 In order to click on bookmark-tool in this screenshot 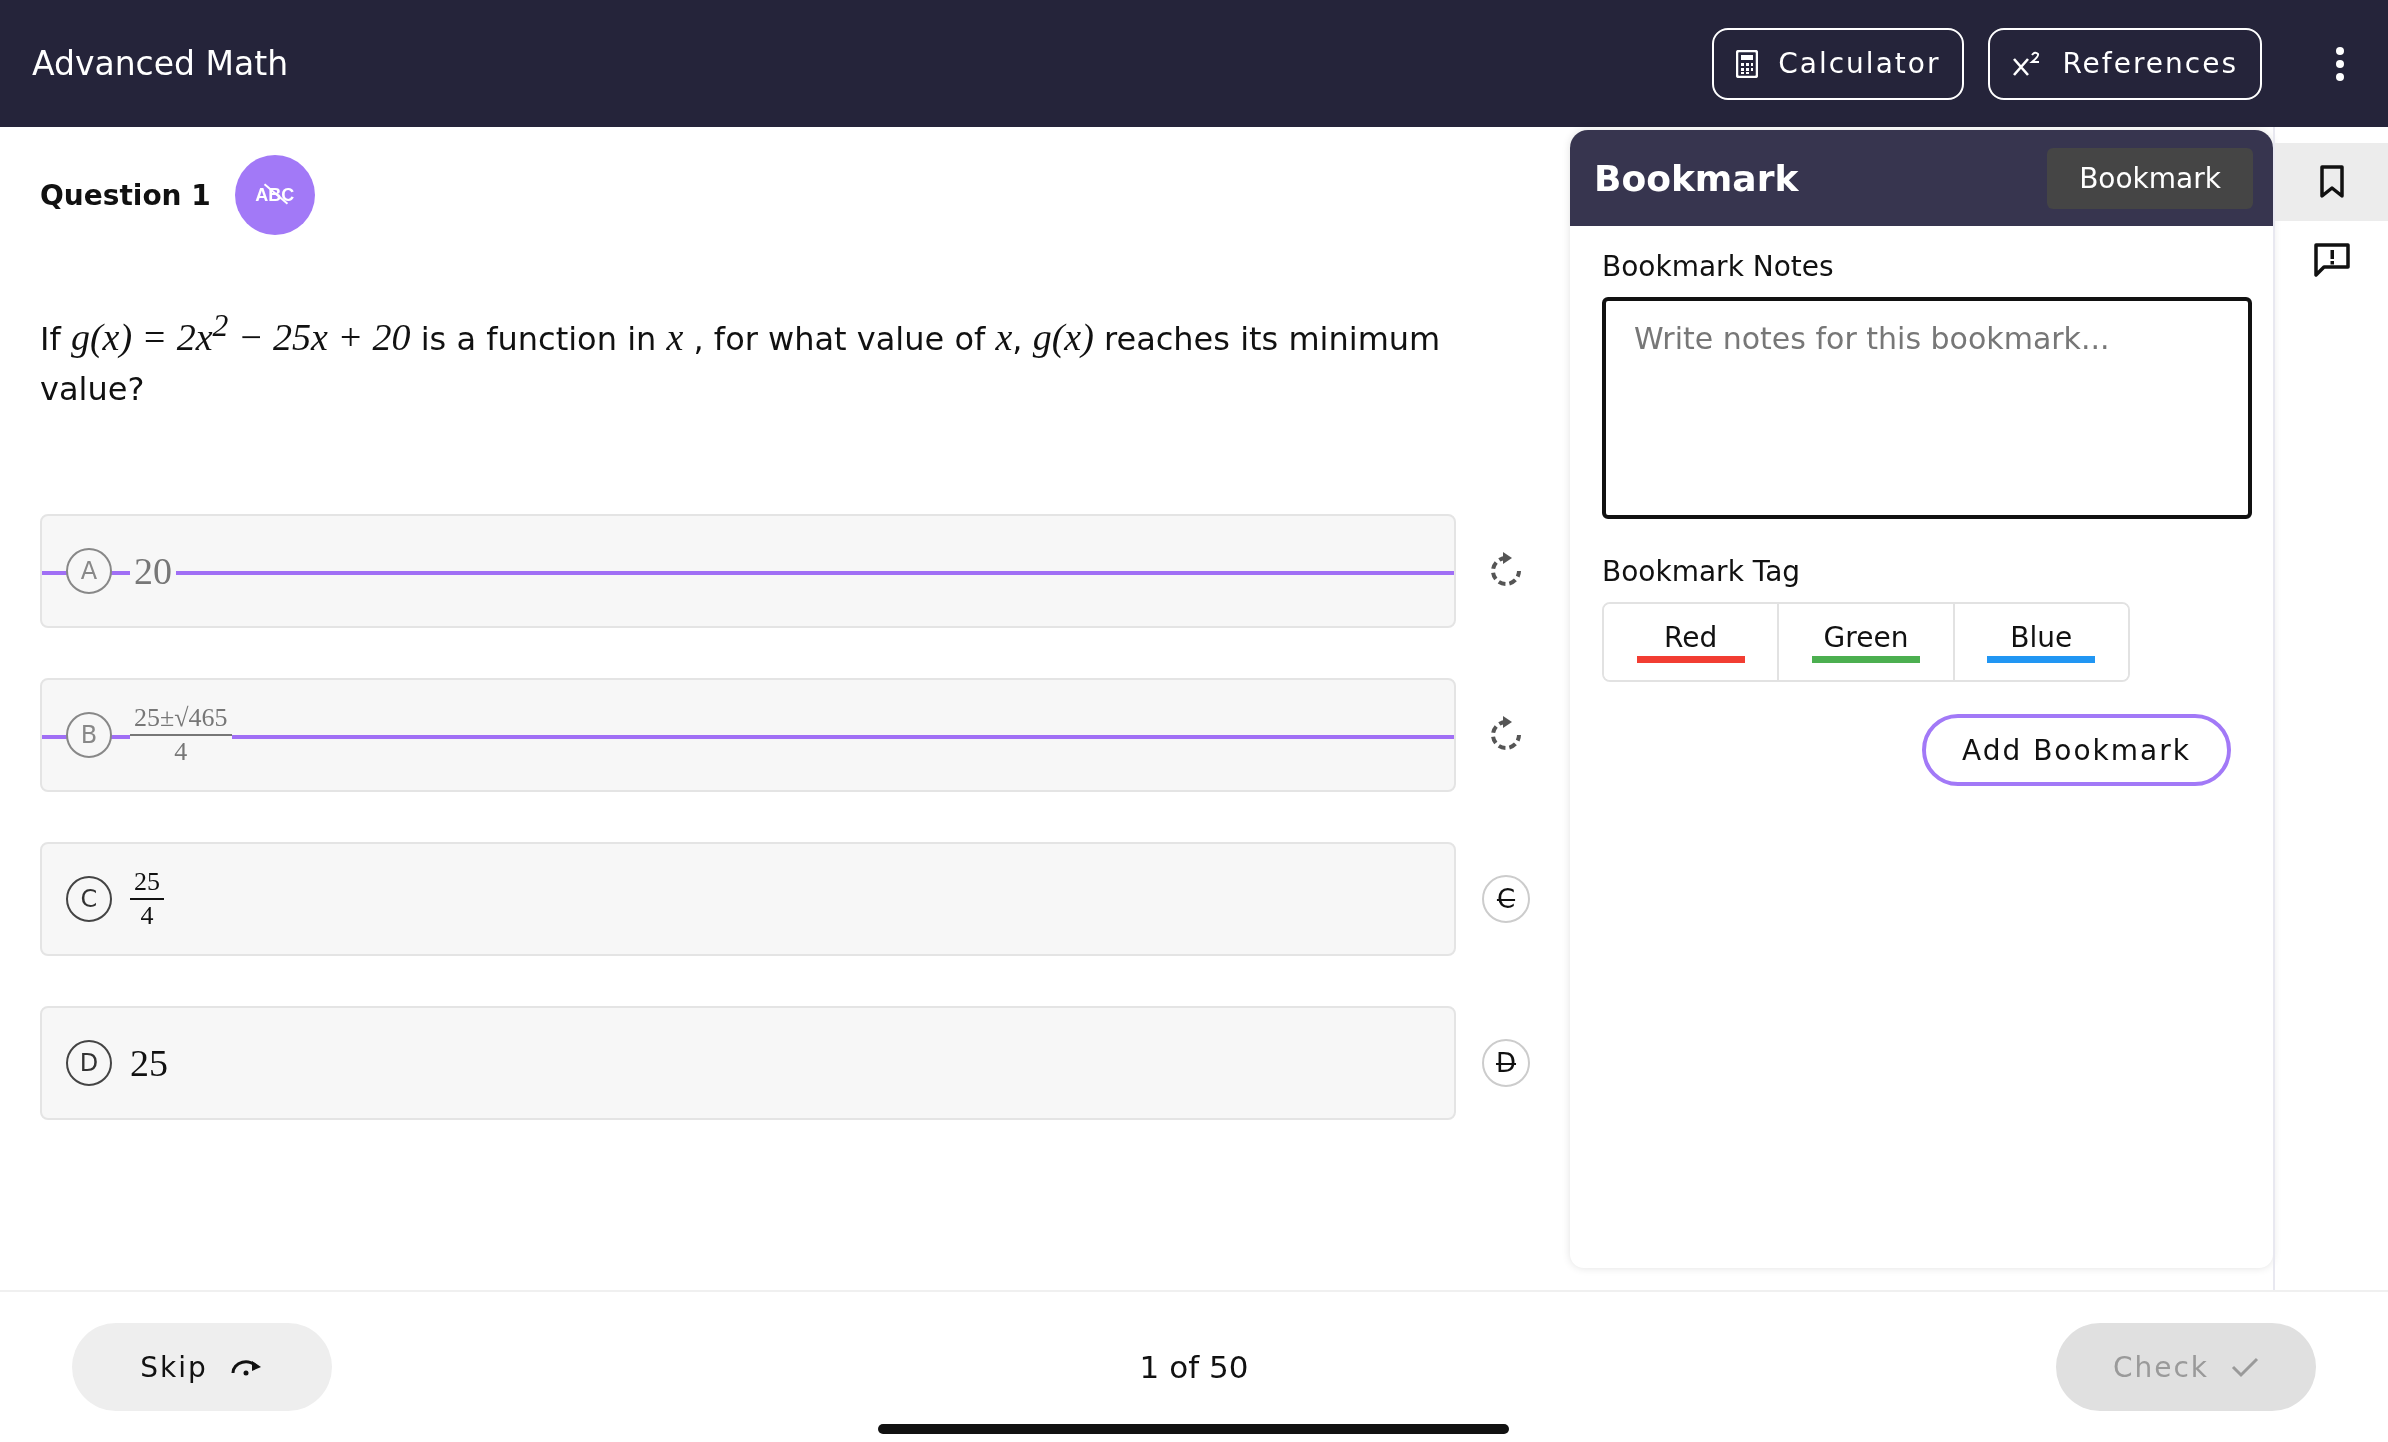, I will do `click(2331, 182)`.